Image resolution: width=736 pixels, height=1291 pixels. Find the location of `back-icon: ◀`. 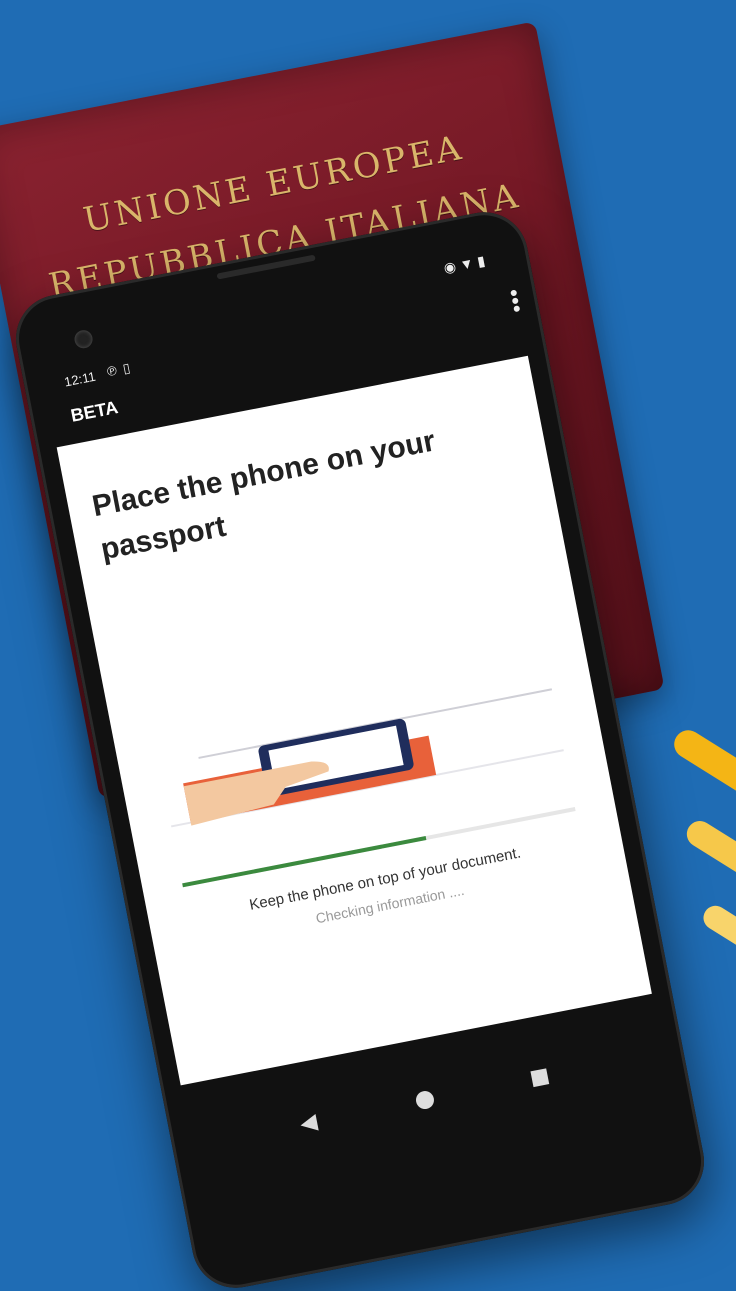

back-icon: ◀ is located at coordinates (309, 1122).